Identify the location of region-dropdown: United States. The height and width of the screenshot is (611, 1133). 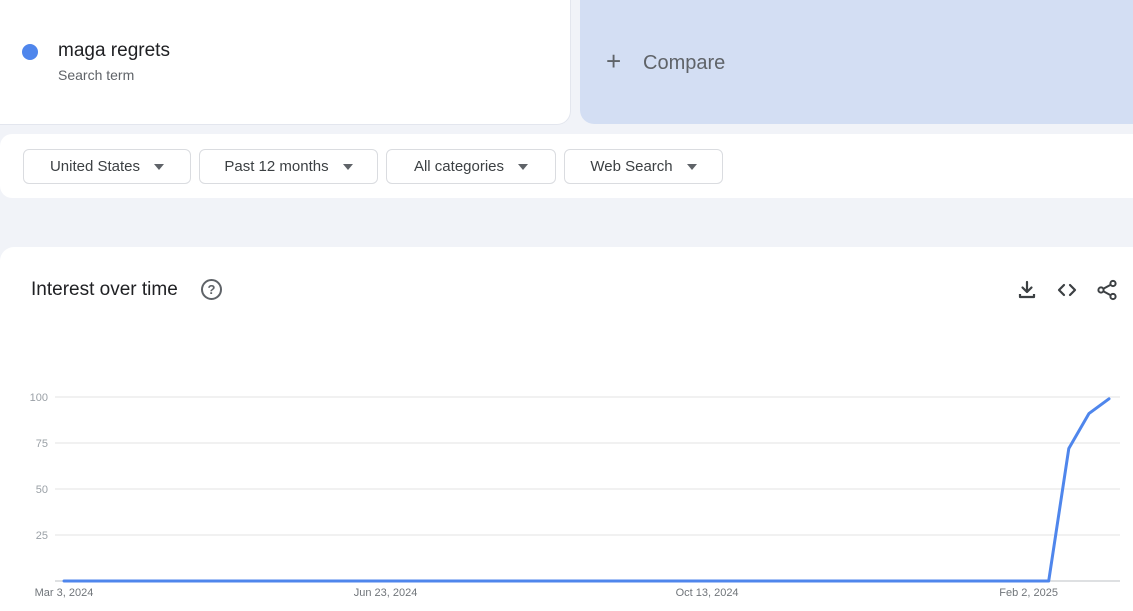
(107, 166).